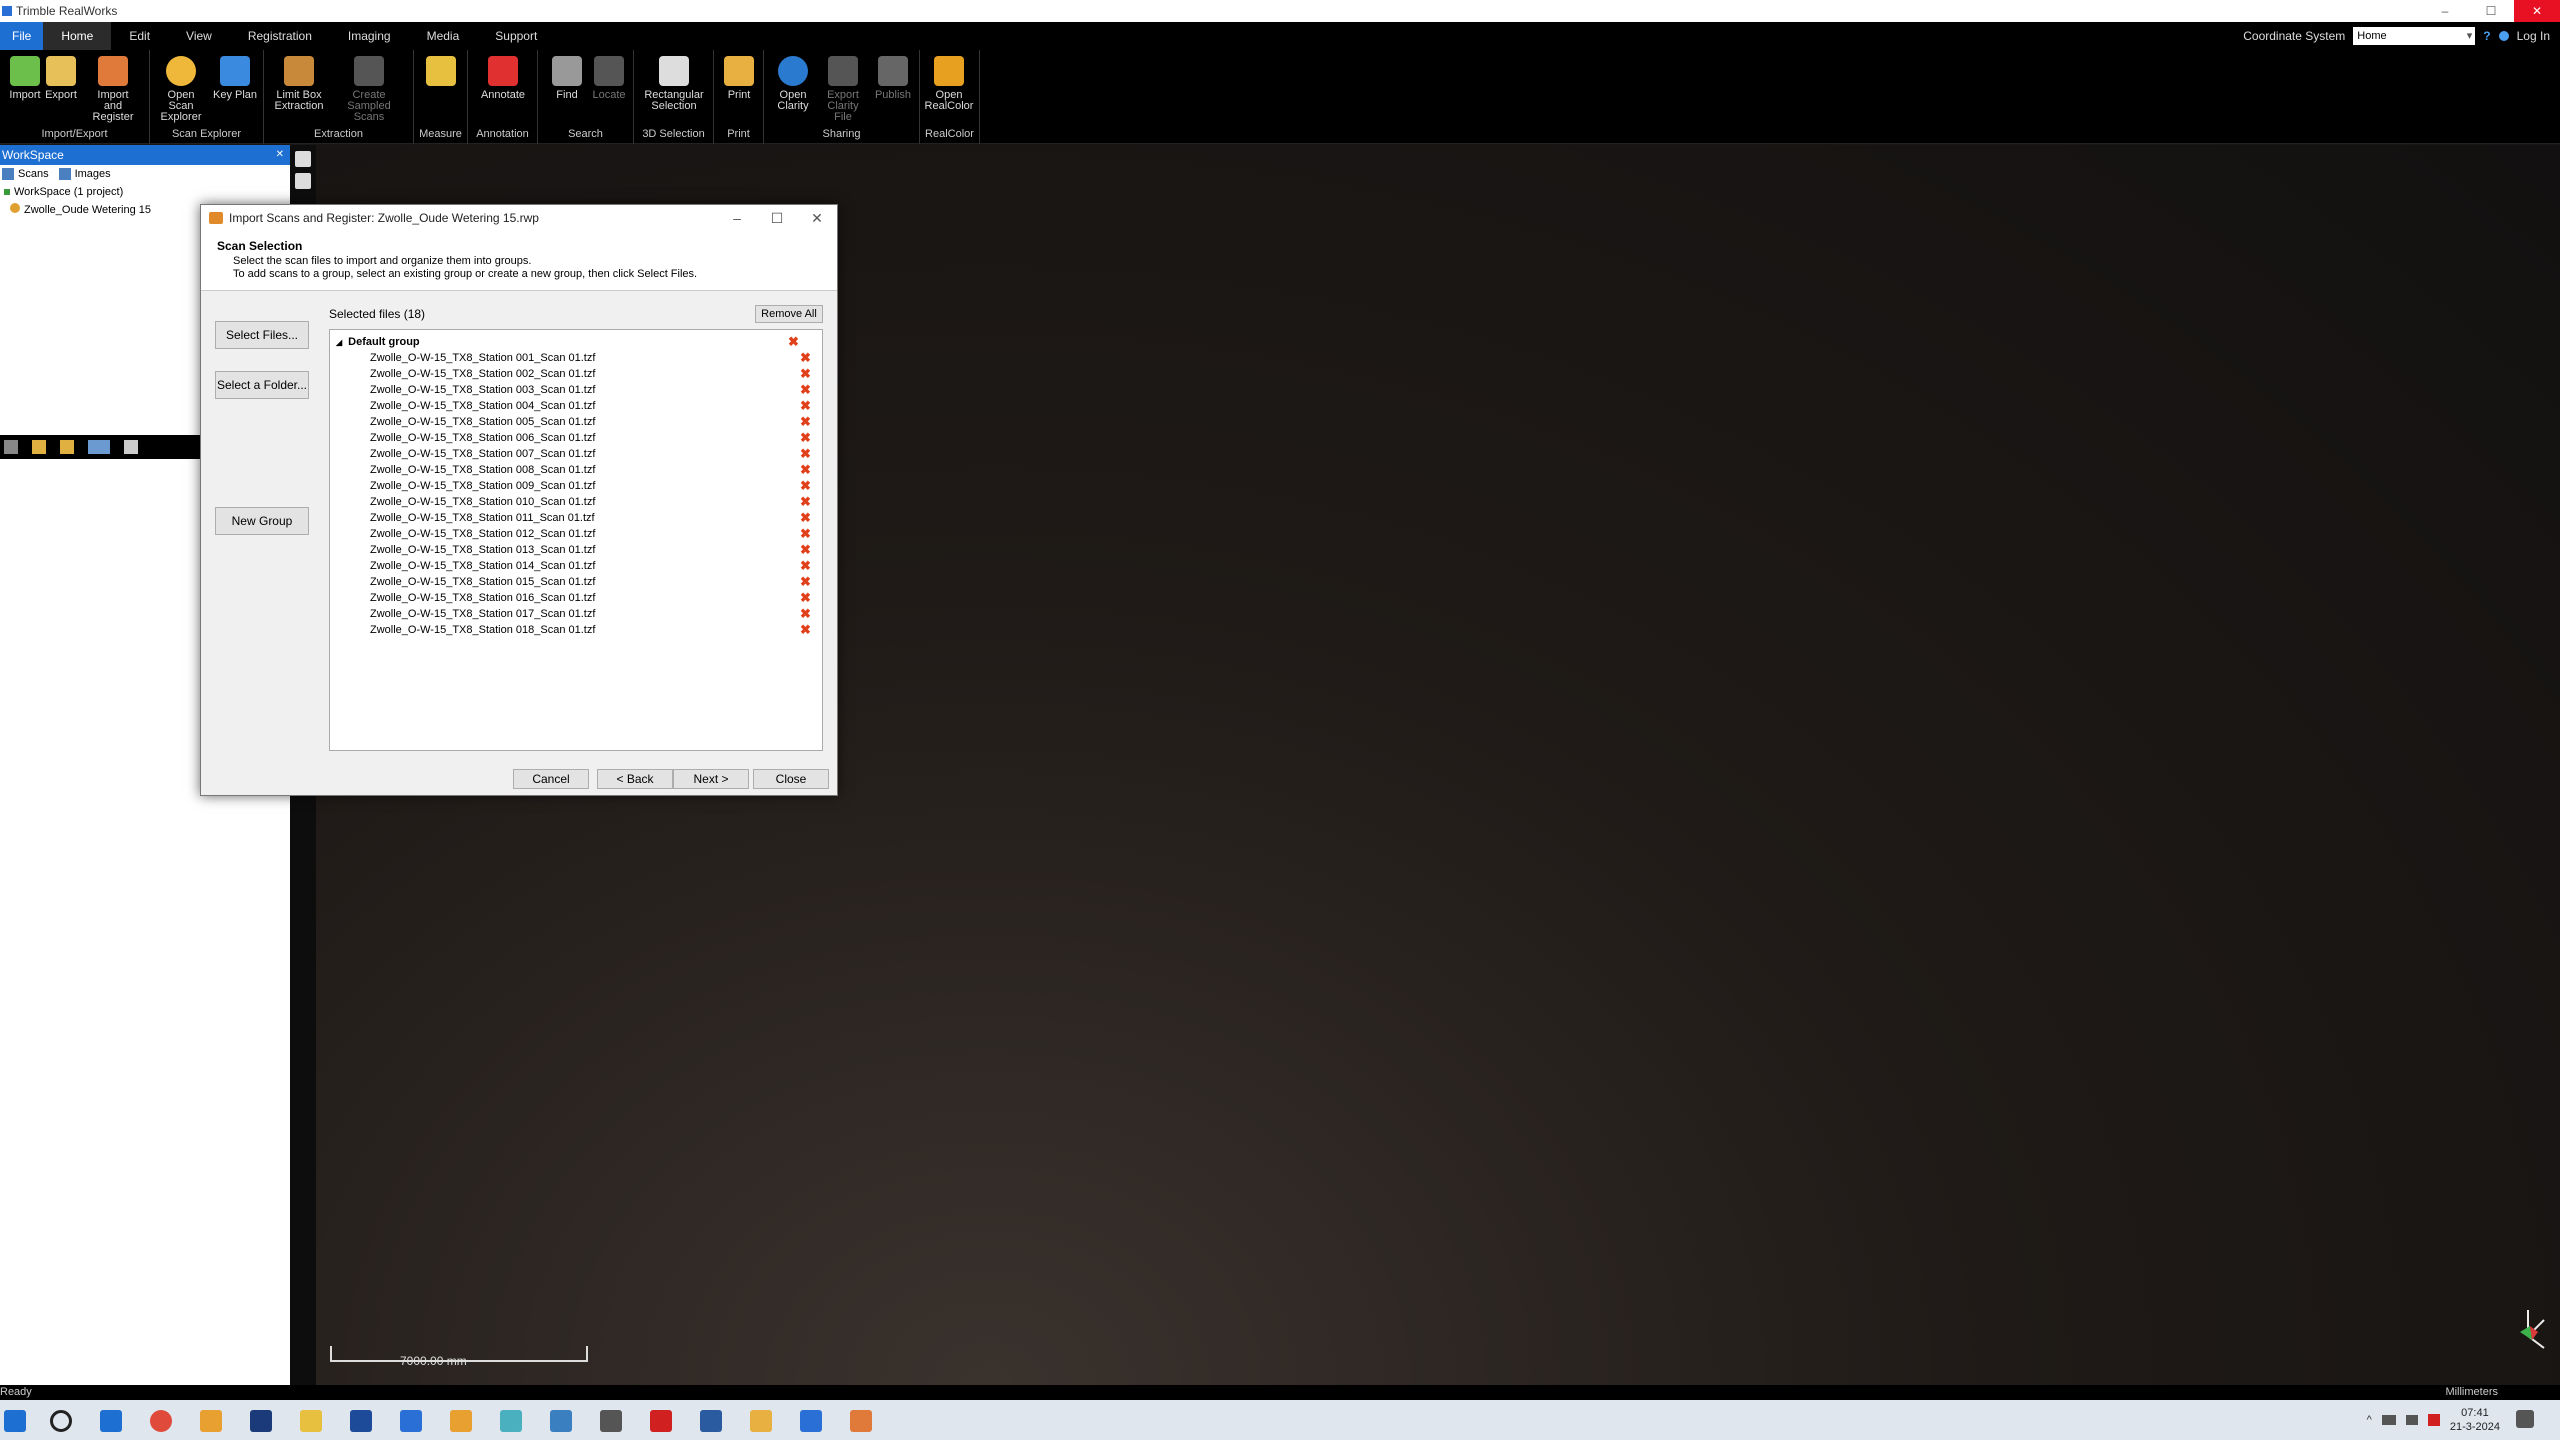 This screenshot has height=1440, width=2560. I want to click on menu-imaging: Imaging, so click(369, 36).